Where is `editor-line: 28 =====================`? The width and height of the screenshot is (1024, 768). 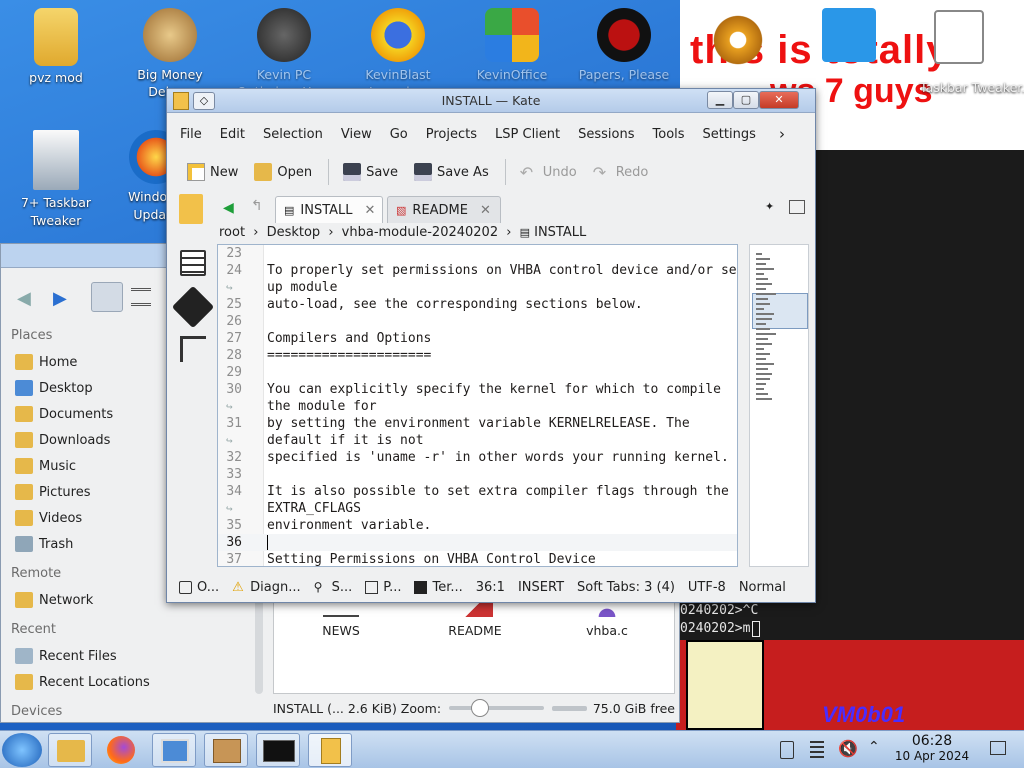
editor-line: 28 ===================== is located at coordinates (477, 355).